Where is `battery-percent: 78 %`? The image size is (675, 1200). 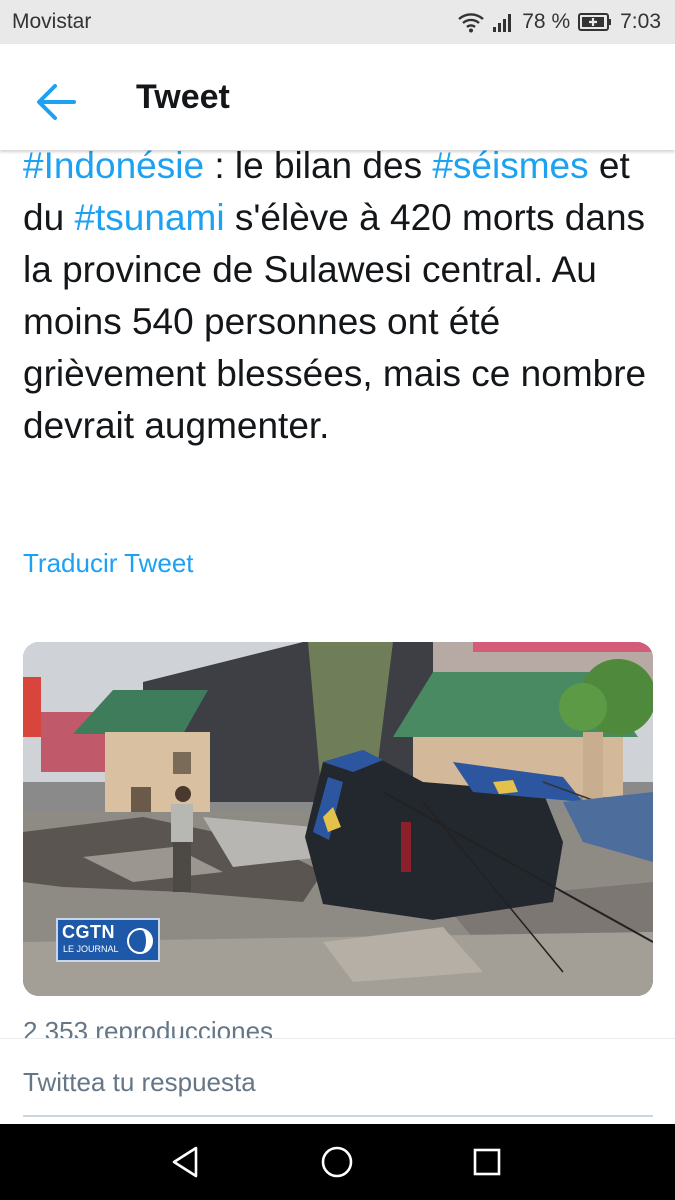 battery-percent: 78 % is located at coordinates (546, 21).